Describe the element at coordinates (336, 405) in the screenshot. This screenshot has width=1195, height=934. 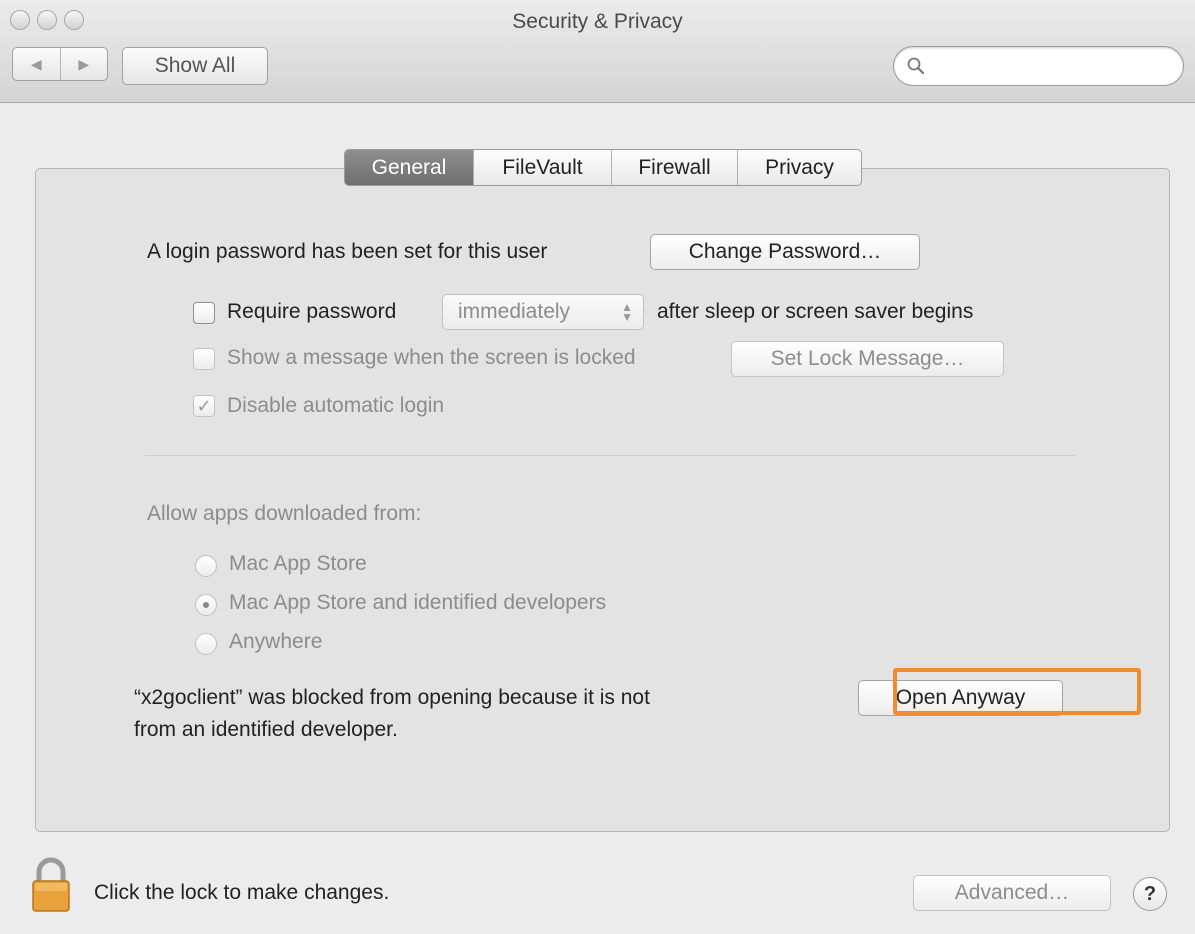
I see `disable-automatic-login-label: Disable automatic login` at that location.